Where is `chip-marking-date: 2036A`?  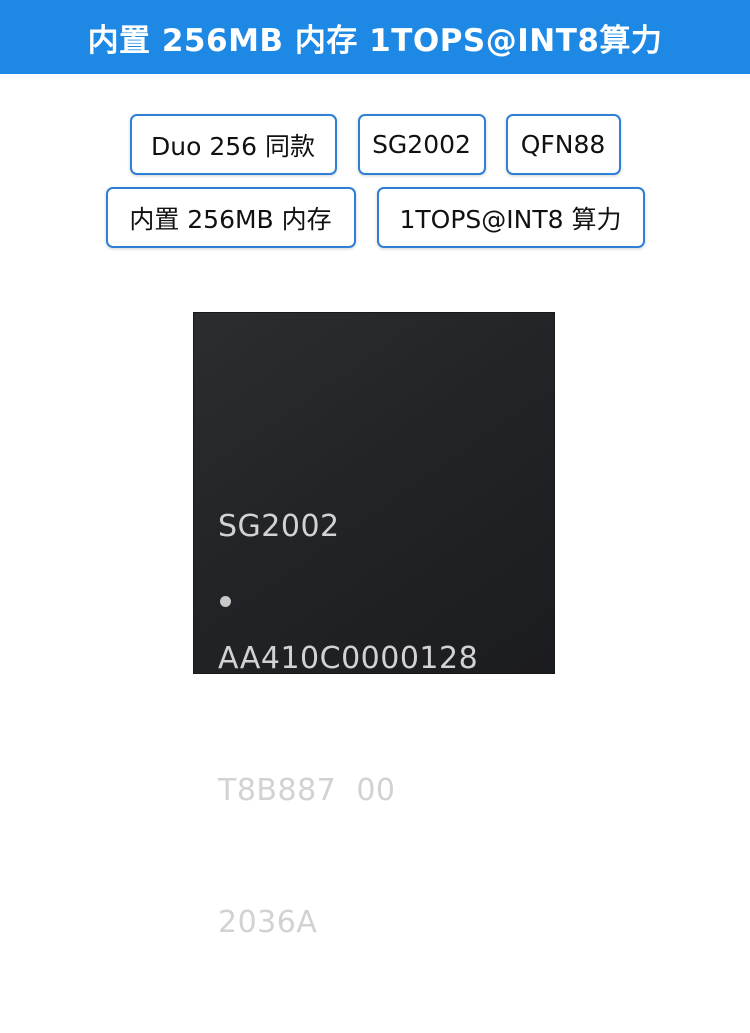 chip-marking-date: 2036A is located at coordinates (268, 922).